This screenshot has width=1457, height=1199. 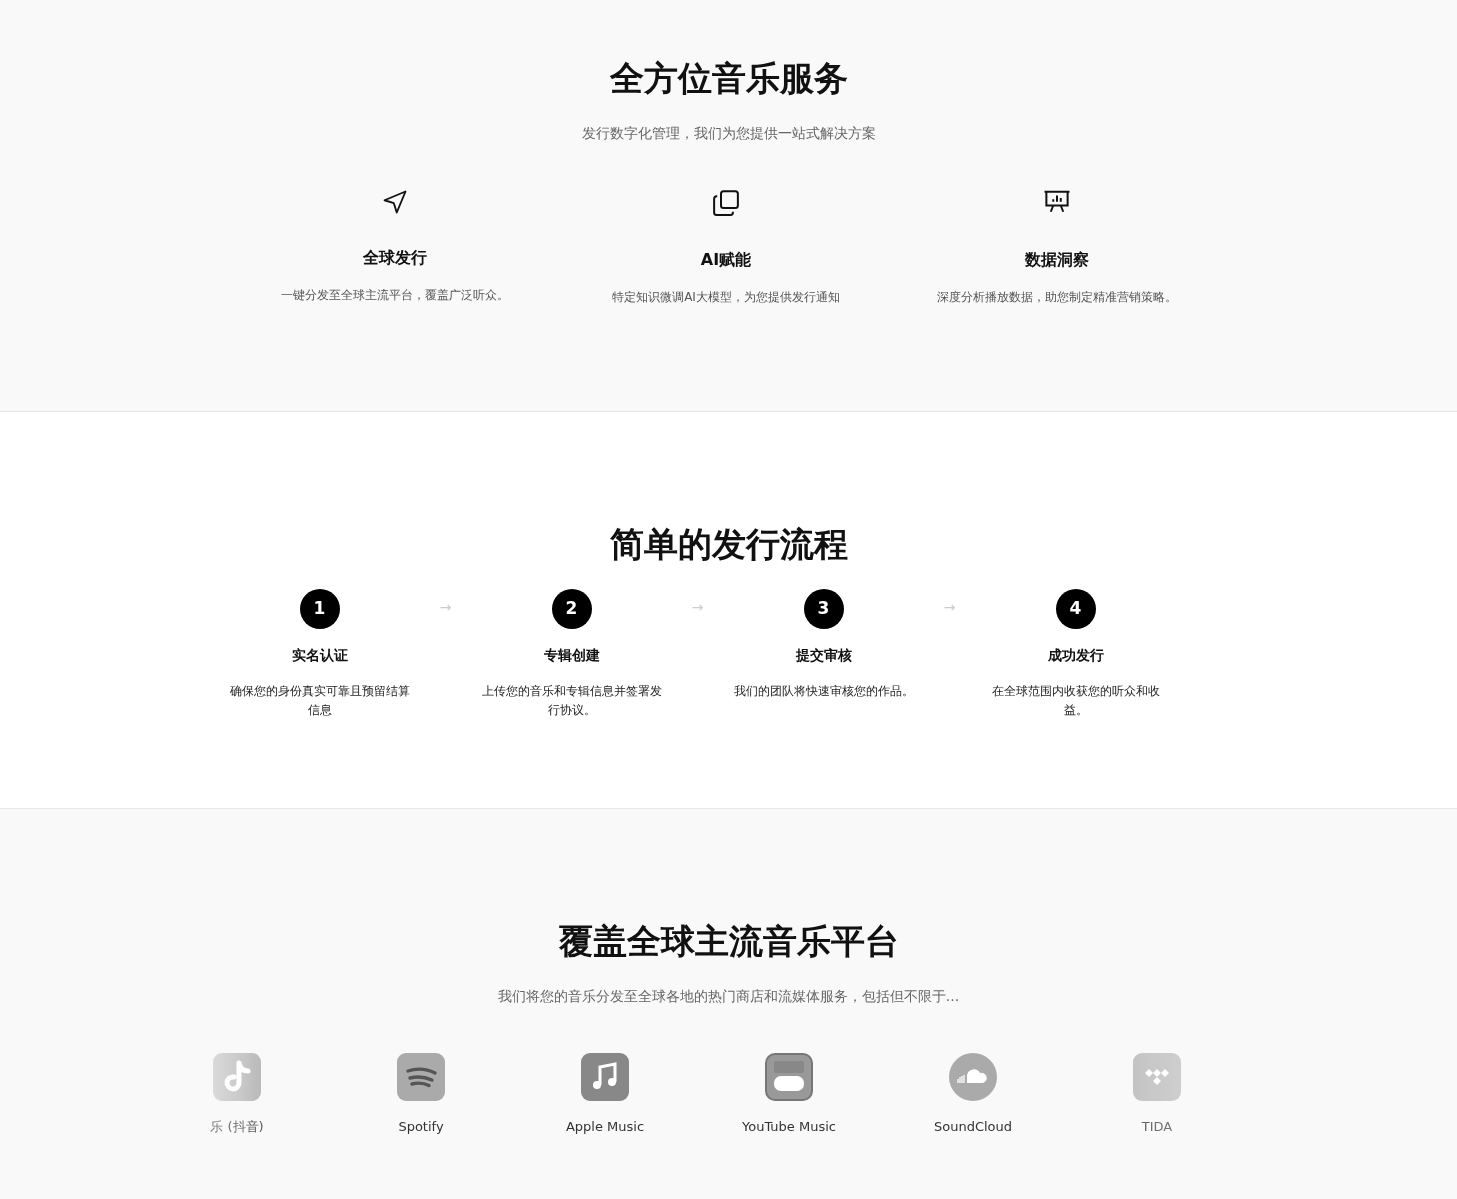 What do you see at coordinates (421, 1076) in the screenshot?
I see `sound-waves-icon` at bounding box center [421, 1076].